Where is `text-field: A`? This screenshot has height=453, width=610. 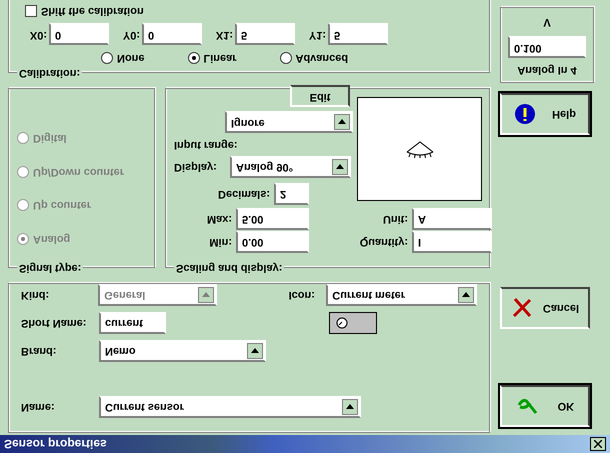 text-field: A is located at coordinates (452, 219).